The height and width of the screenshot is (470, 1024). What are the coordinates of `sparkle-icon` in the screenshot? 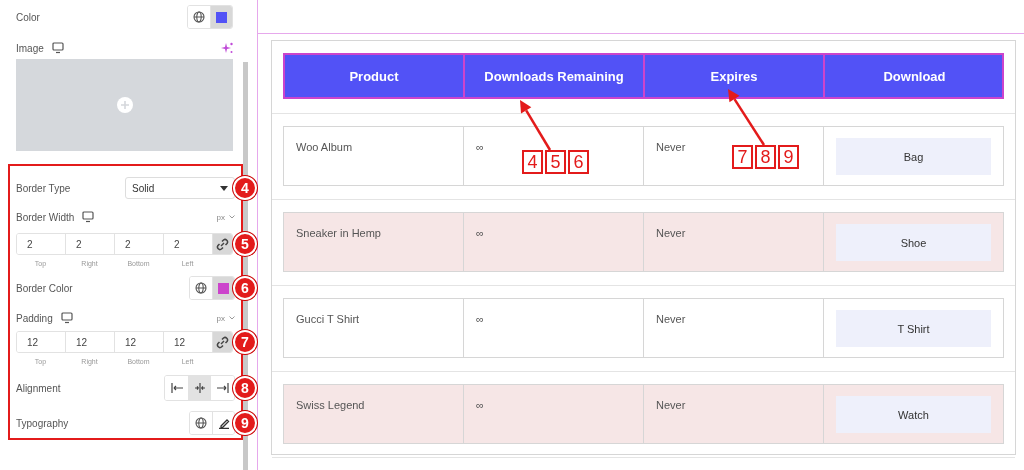 It's located at (227, 48).